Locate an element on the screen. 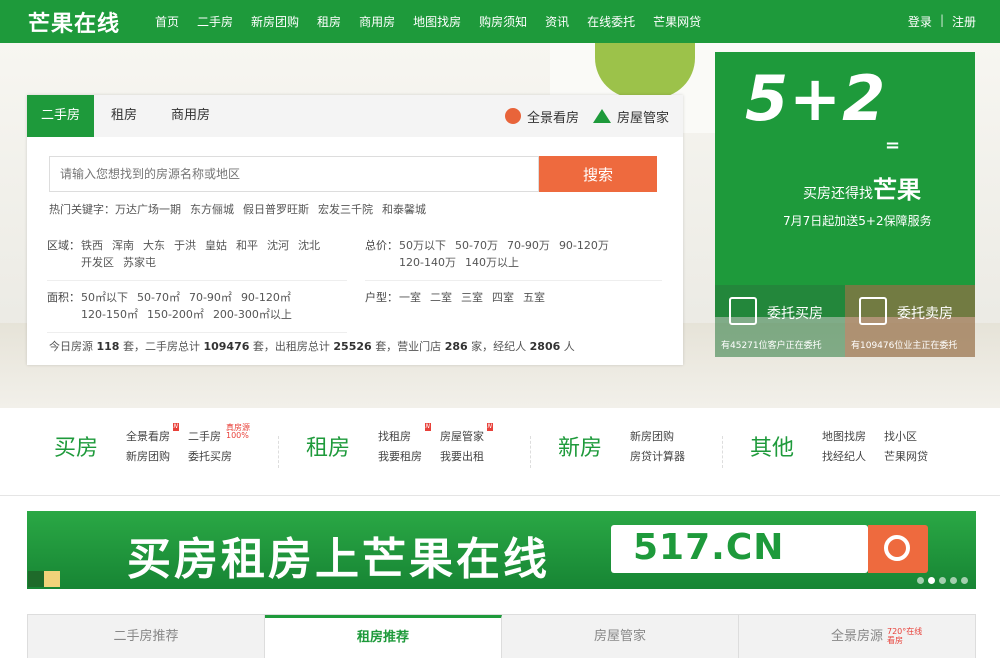  hot-keyword: 宏发三千院 is located at coordinates (345, 209).